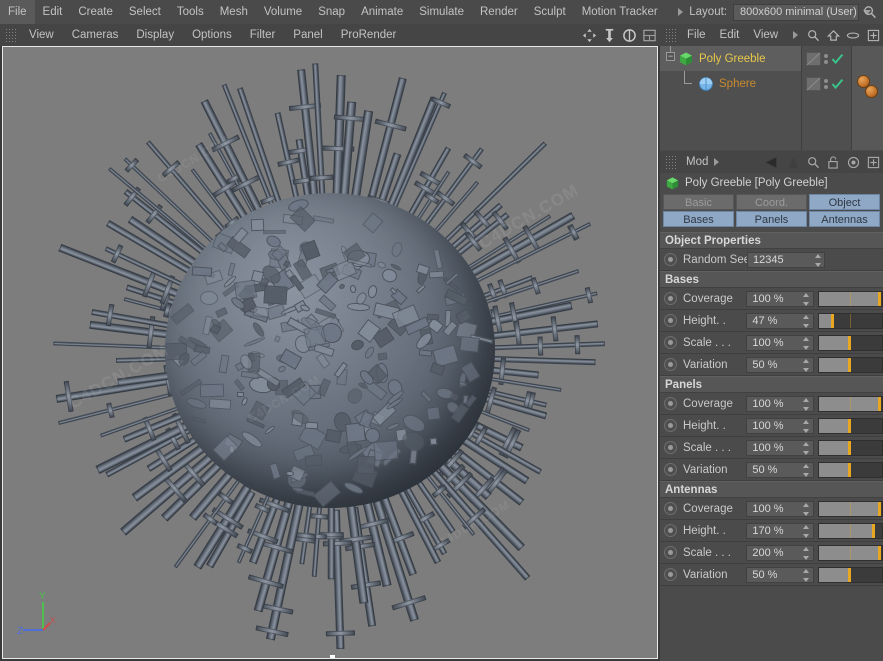 The image size is (883, 661). Describe the element at coordinates (95, 35) in the screenshot. I see `viewport-menu-item-cameras: Cameras` at that location.